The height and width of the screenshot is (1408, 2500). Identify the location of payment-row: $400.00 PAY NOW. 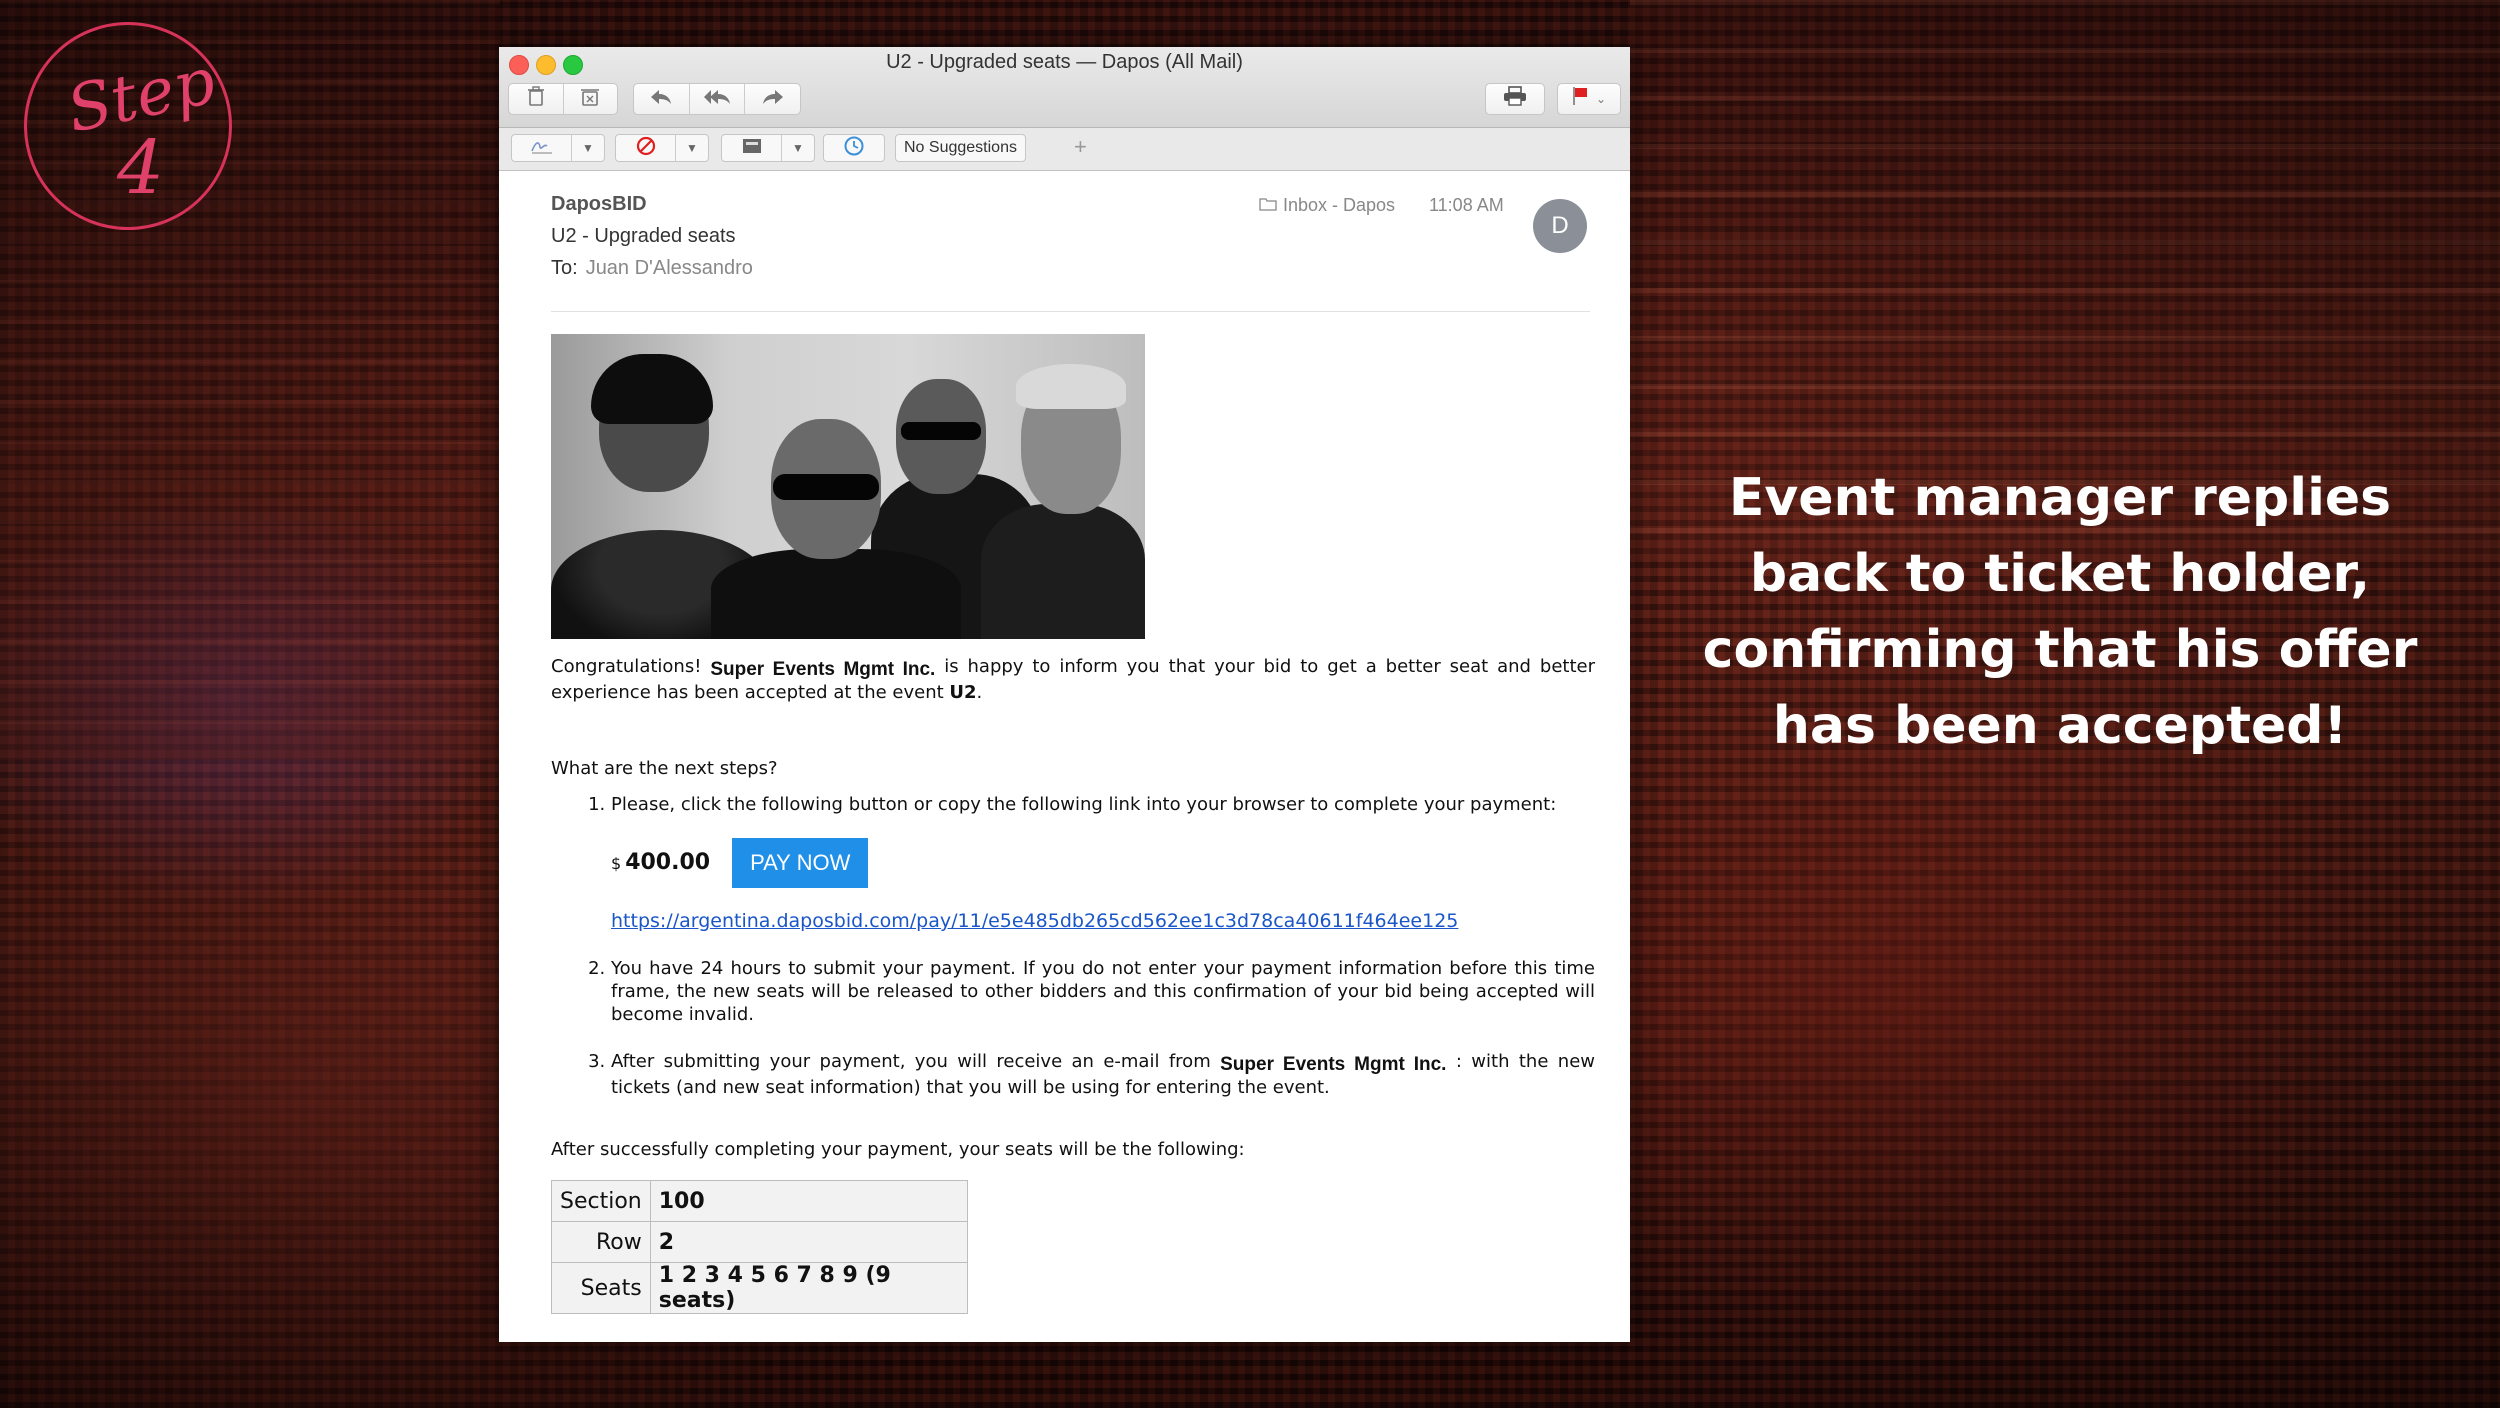
(1103, 863).